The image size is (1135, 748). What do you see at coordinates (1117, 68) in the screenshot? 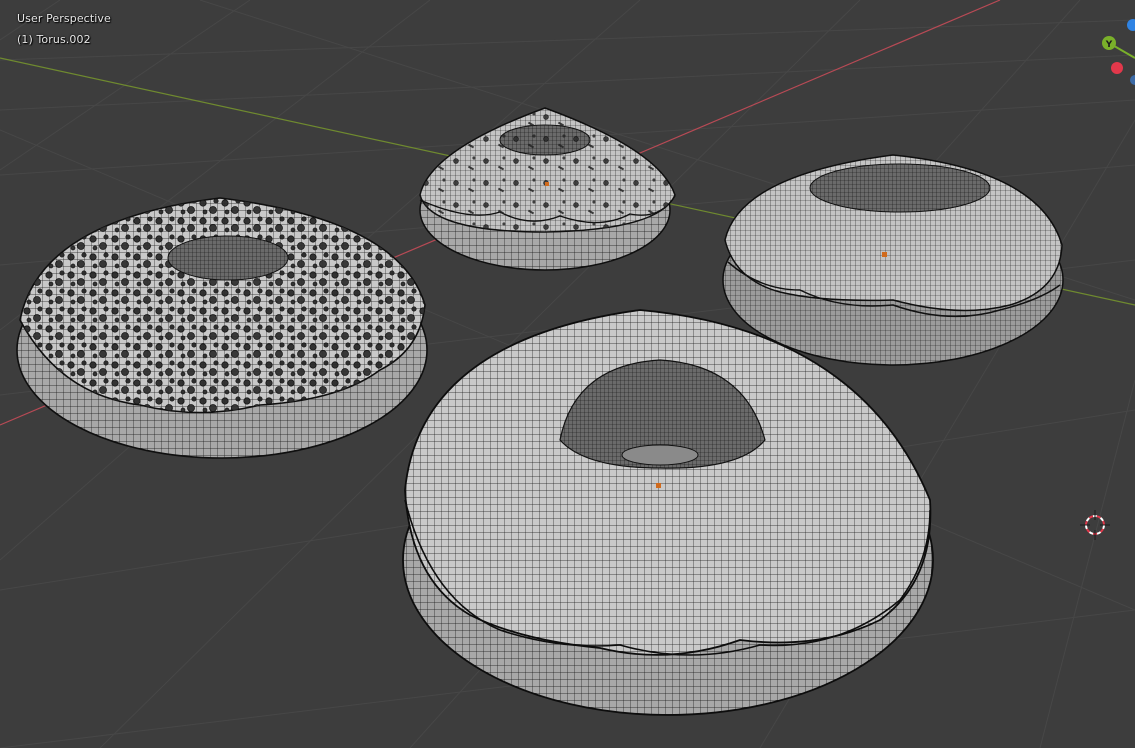
I see `x-axis-handle` at bounding box center [1117, 68].